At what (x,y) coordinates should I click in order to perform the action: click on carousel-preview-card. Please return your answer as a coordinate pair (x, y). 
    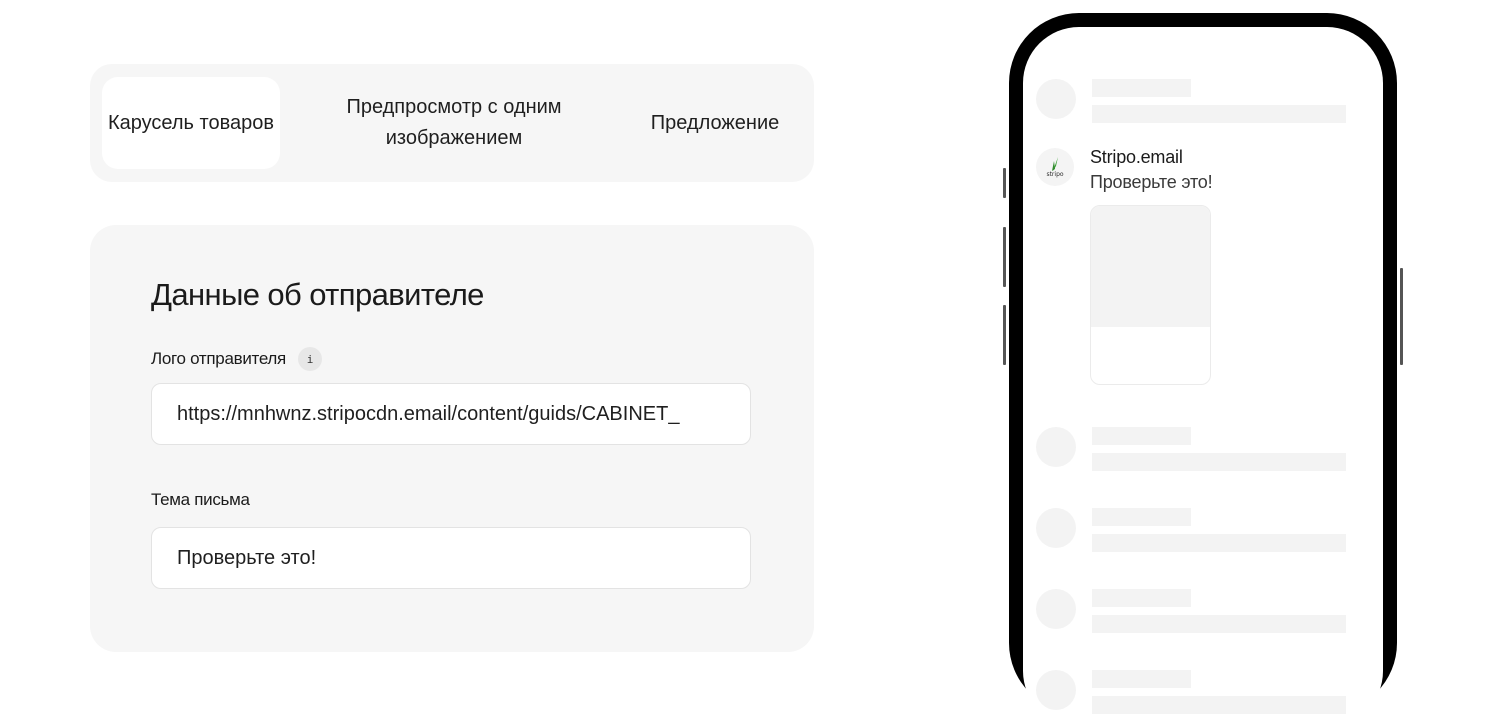
    Looking at the image, I should click on (1150, 295).